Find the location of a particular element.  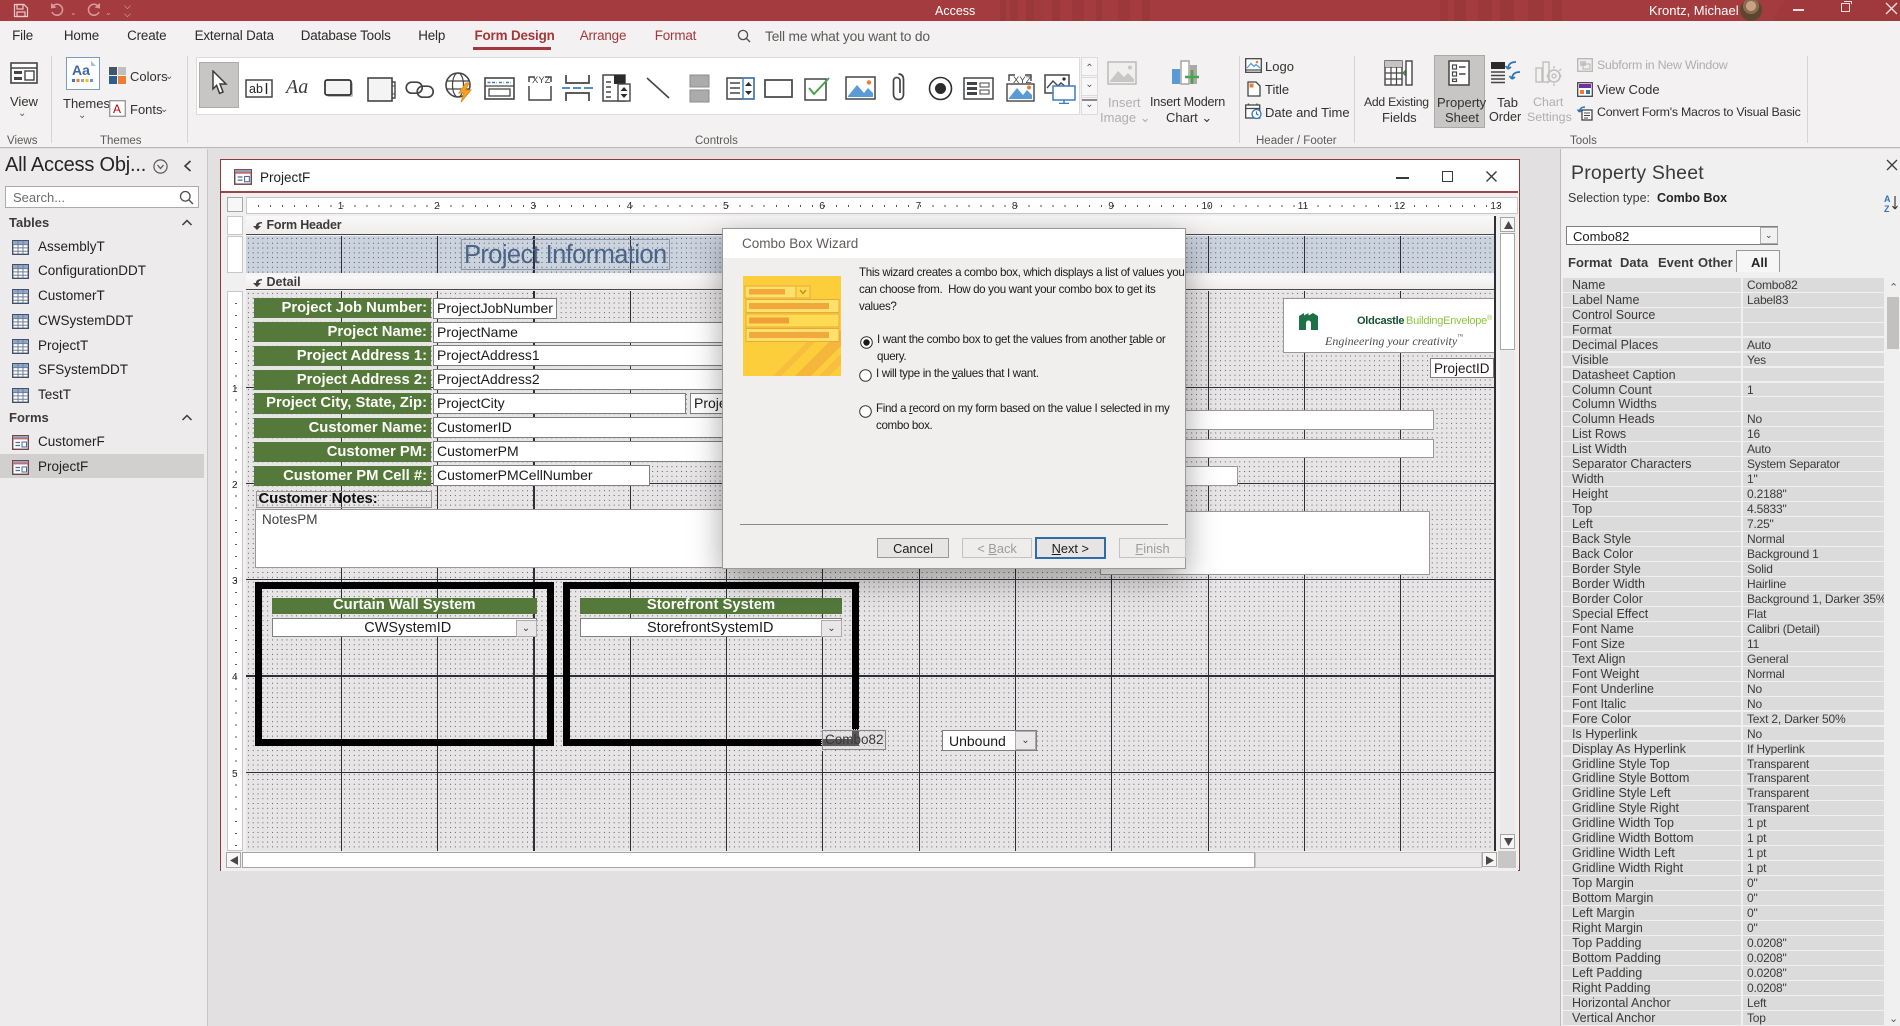

svg-text: Z is located at coordinates (1887, 208).